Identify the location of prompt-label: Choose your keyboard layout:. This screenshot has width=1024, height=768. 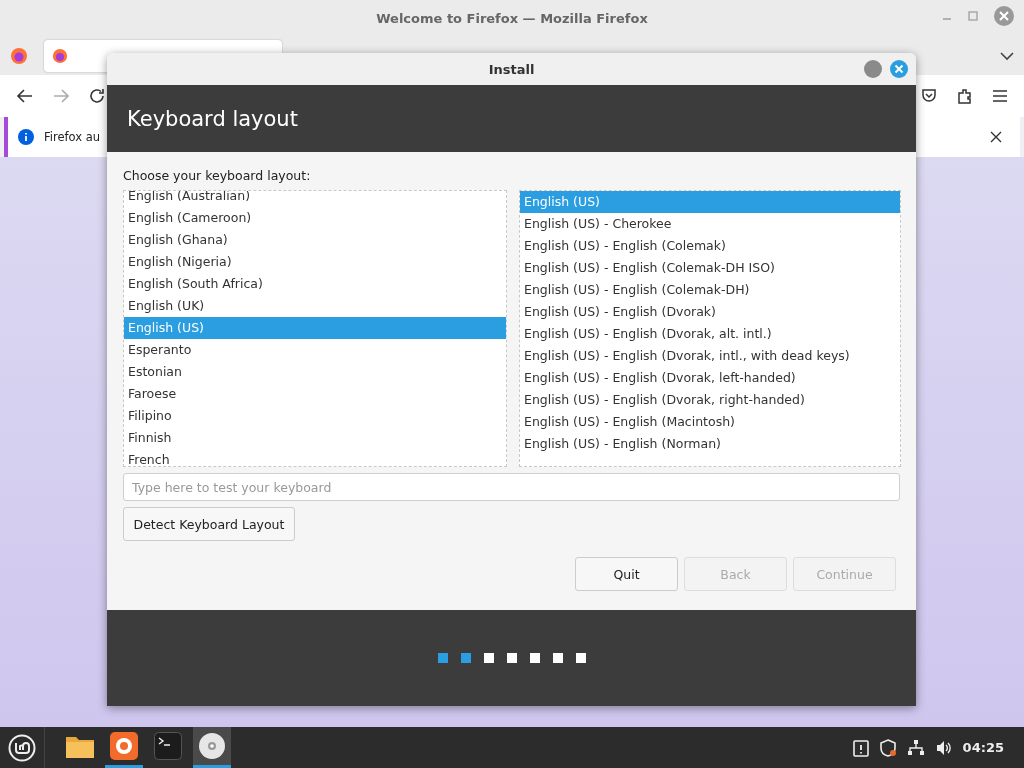
(217, 176).